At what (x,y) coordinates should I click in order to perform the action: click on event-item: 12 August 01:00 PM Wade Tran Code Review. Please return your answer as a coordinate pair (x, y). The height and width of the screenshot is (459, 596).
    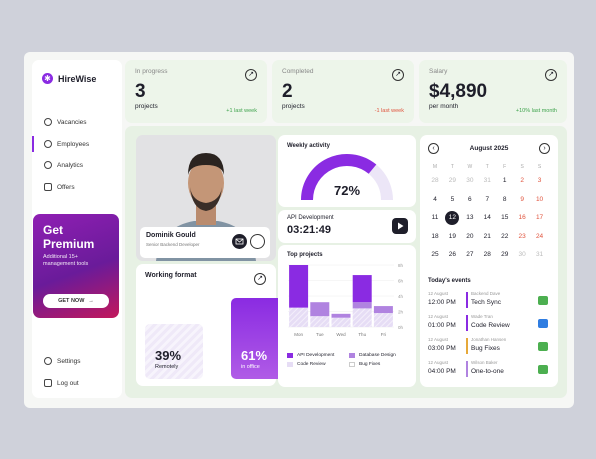
    Looking at the image, I should click on (489, 324).